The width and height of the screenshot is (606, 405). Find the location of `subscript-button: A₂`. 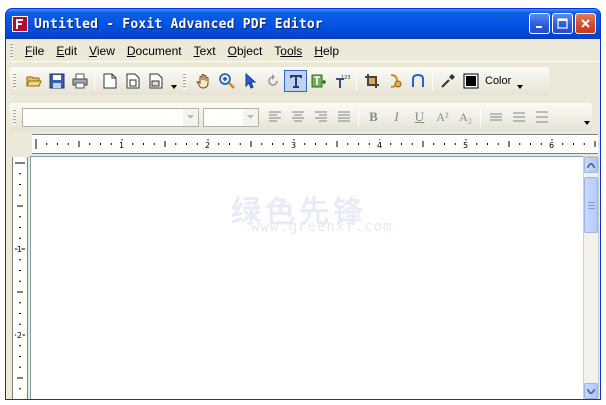

subscript-button: A₂ is located at coordinates (465, 117).